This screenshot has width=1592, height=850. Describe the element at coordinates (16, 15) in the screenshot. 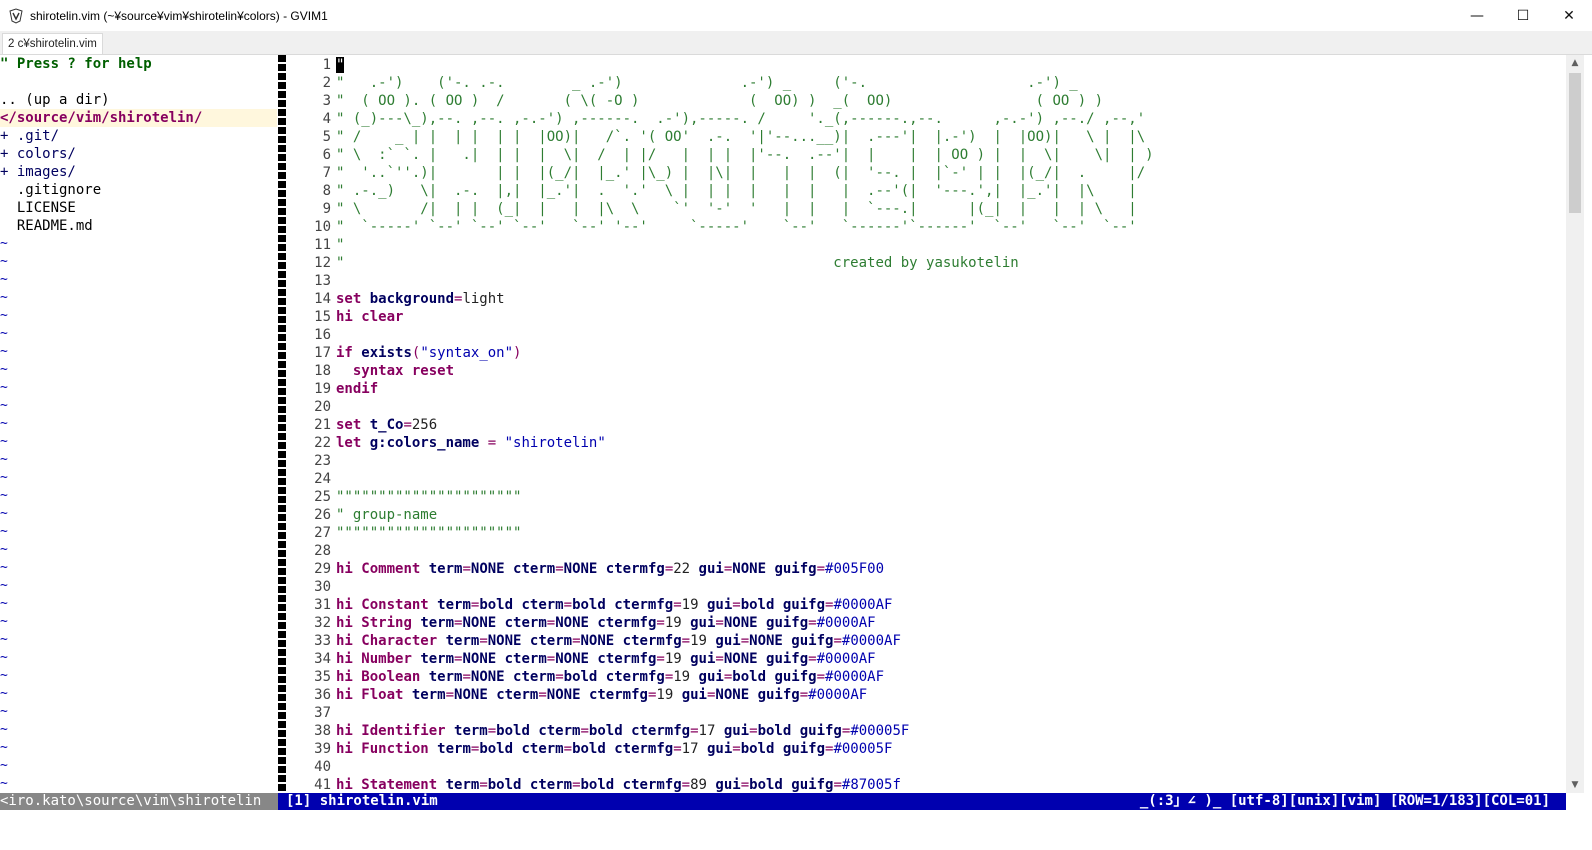

I see `gvim-app-icon` at that location.